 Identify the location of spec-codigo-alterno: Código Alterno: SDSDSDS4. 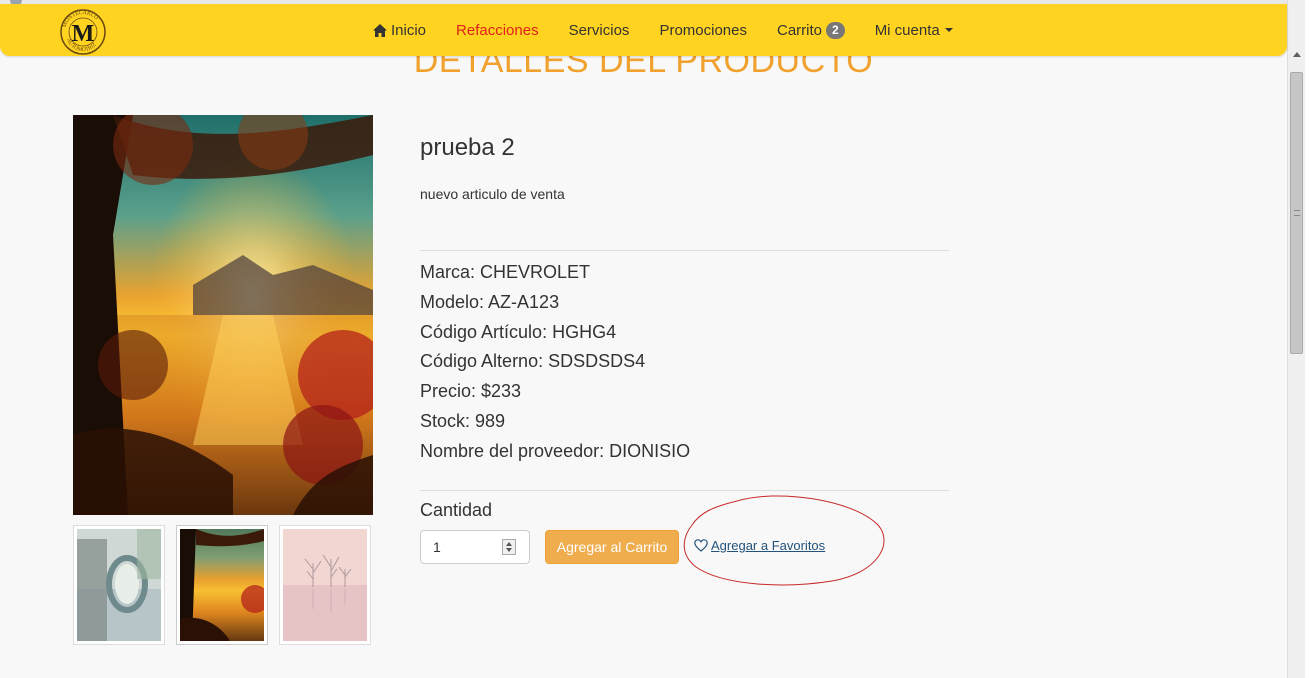
(533, 361).